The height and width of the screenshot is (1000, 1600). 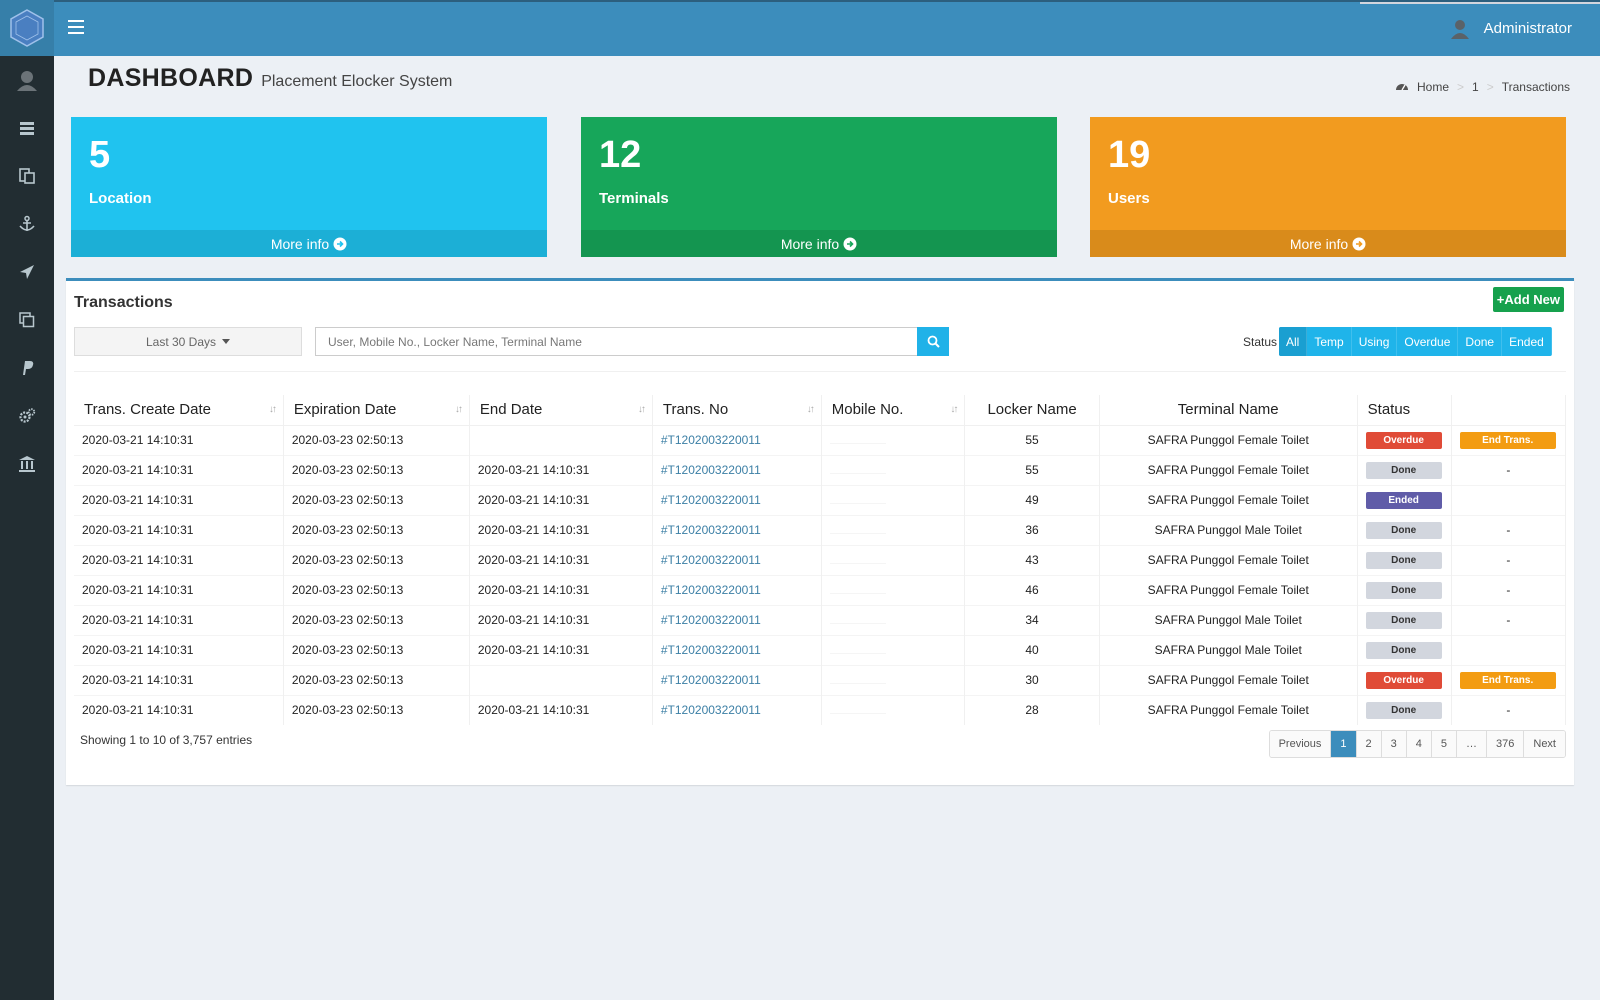 I want to click on status-cell: Overdue, so click(x=1404, y=679).